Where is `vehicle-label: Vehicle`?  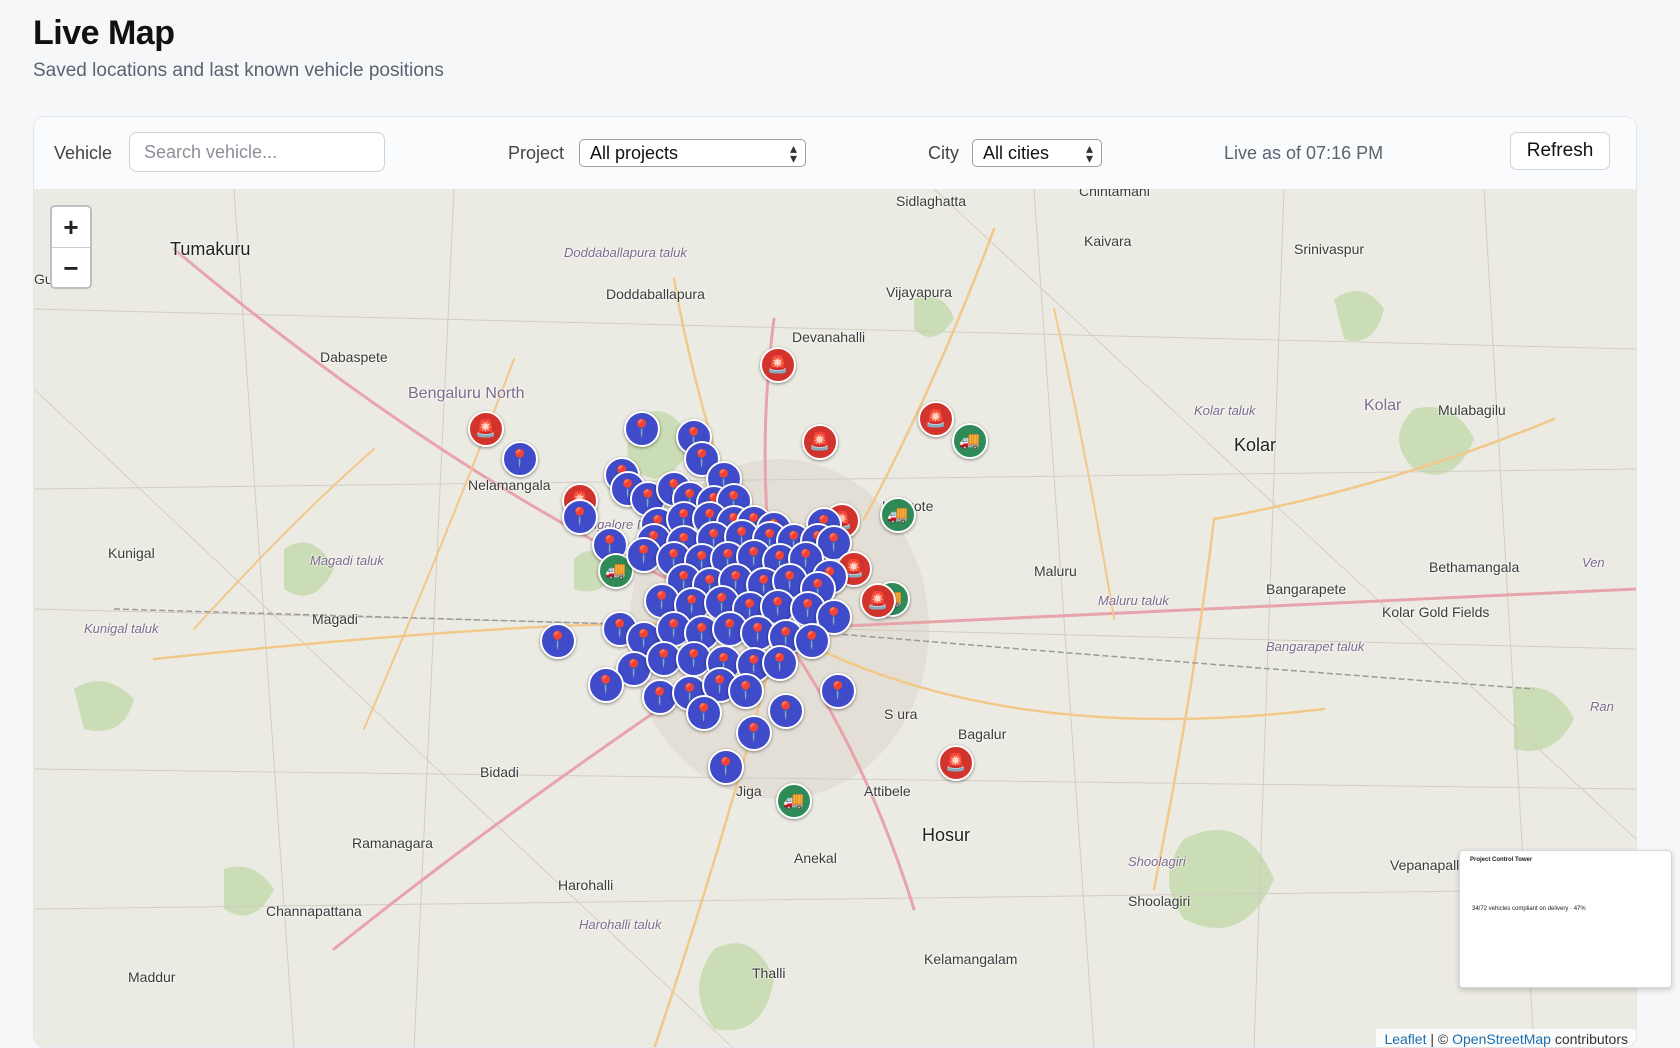
vehicle-label: Vehicle is located at coordinates (83, 153).